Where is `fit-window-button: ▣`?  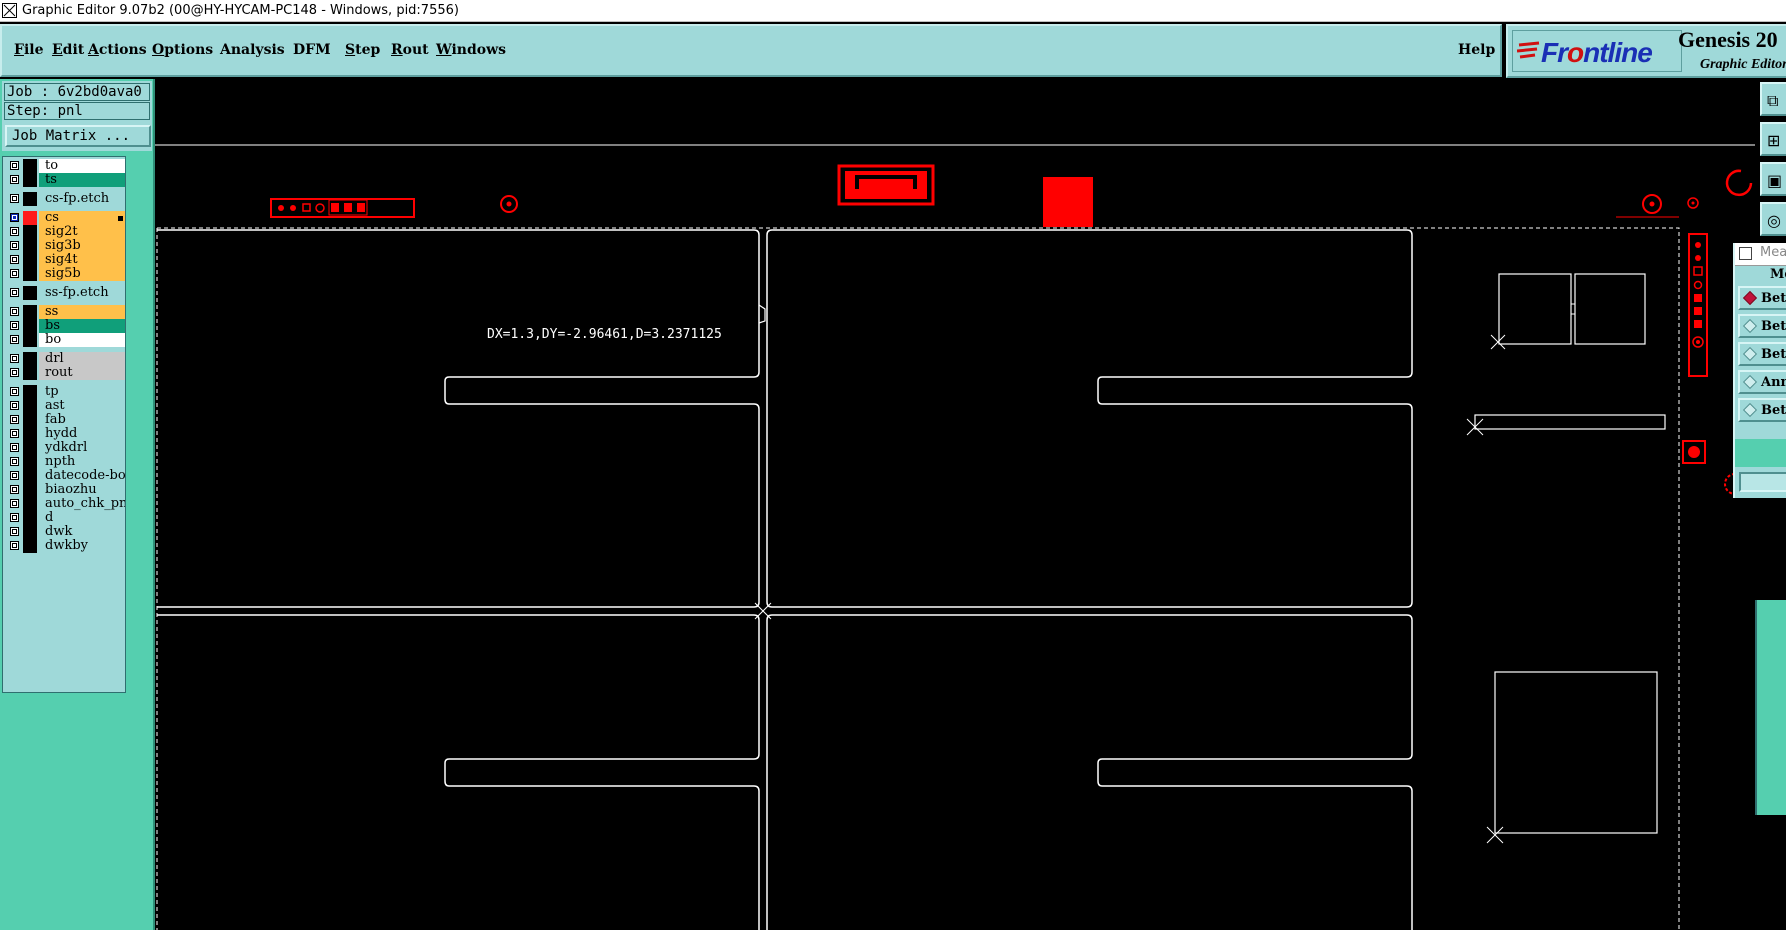 fit-window-button: ▣ is located at coordinates (1773, 179).